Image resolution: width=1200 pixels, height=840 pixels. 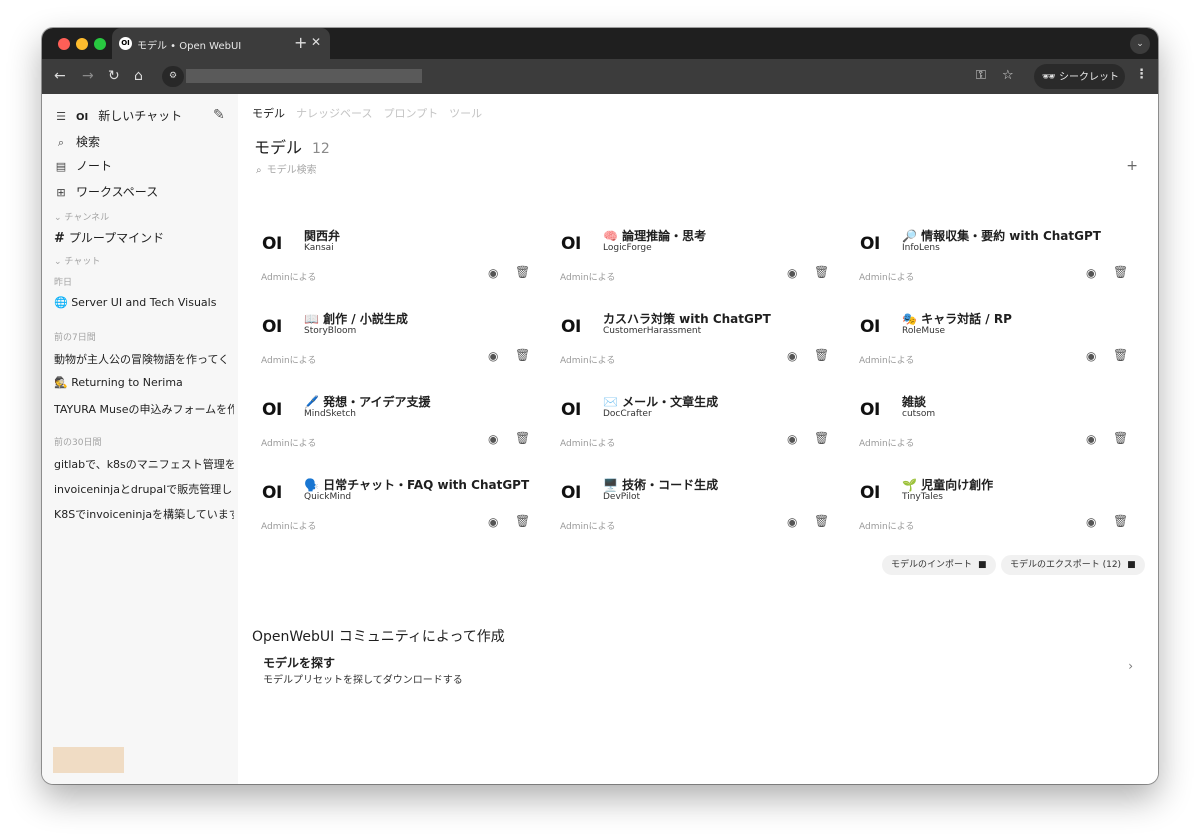 I want to click on sidebar-item-workspace: ⊞ ワークスペース, so click(x=106, y=191).